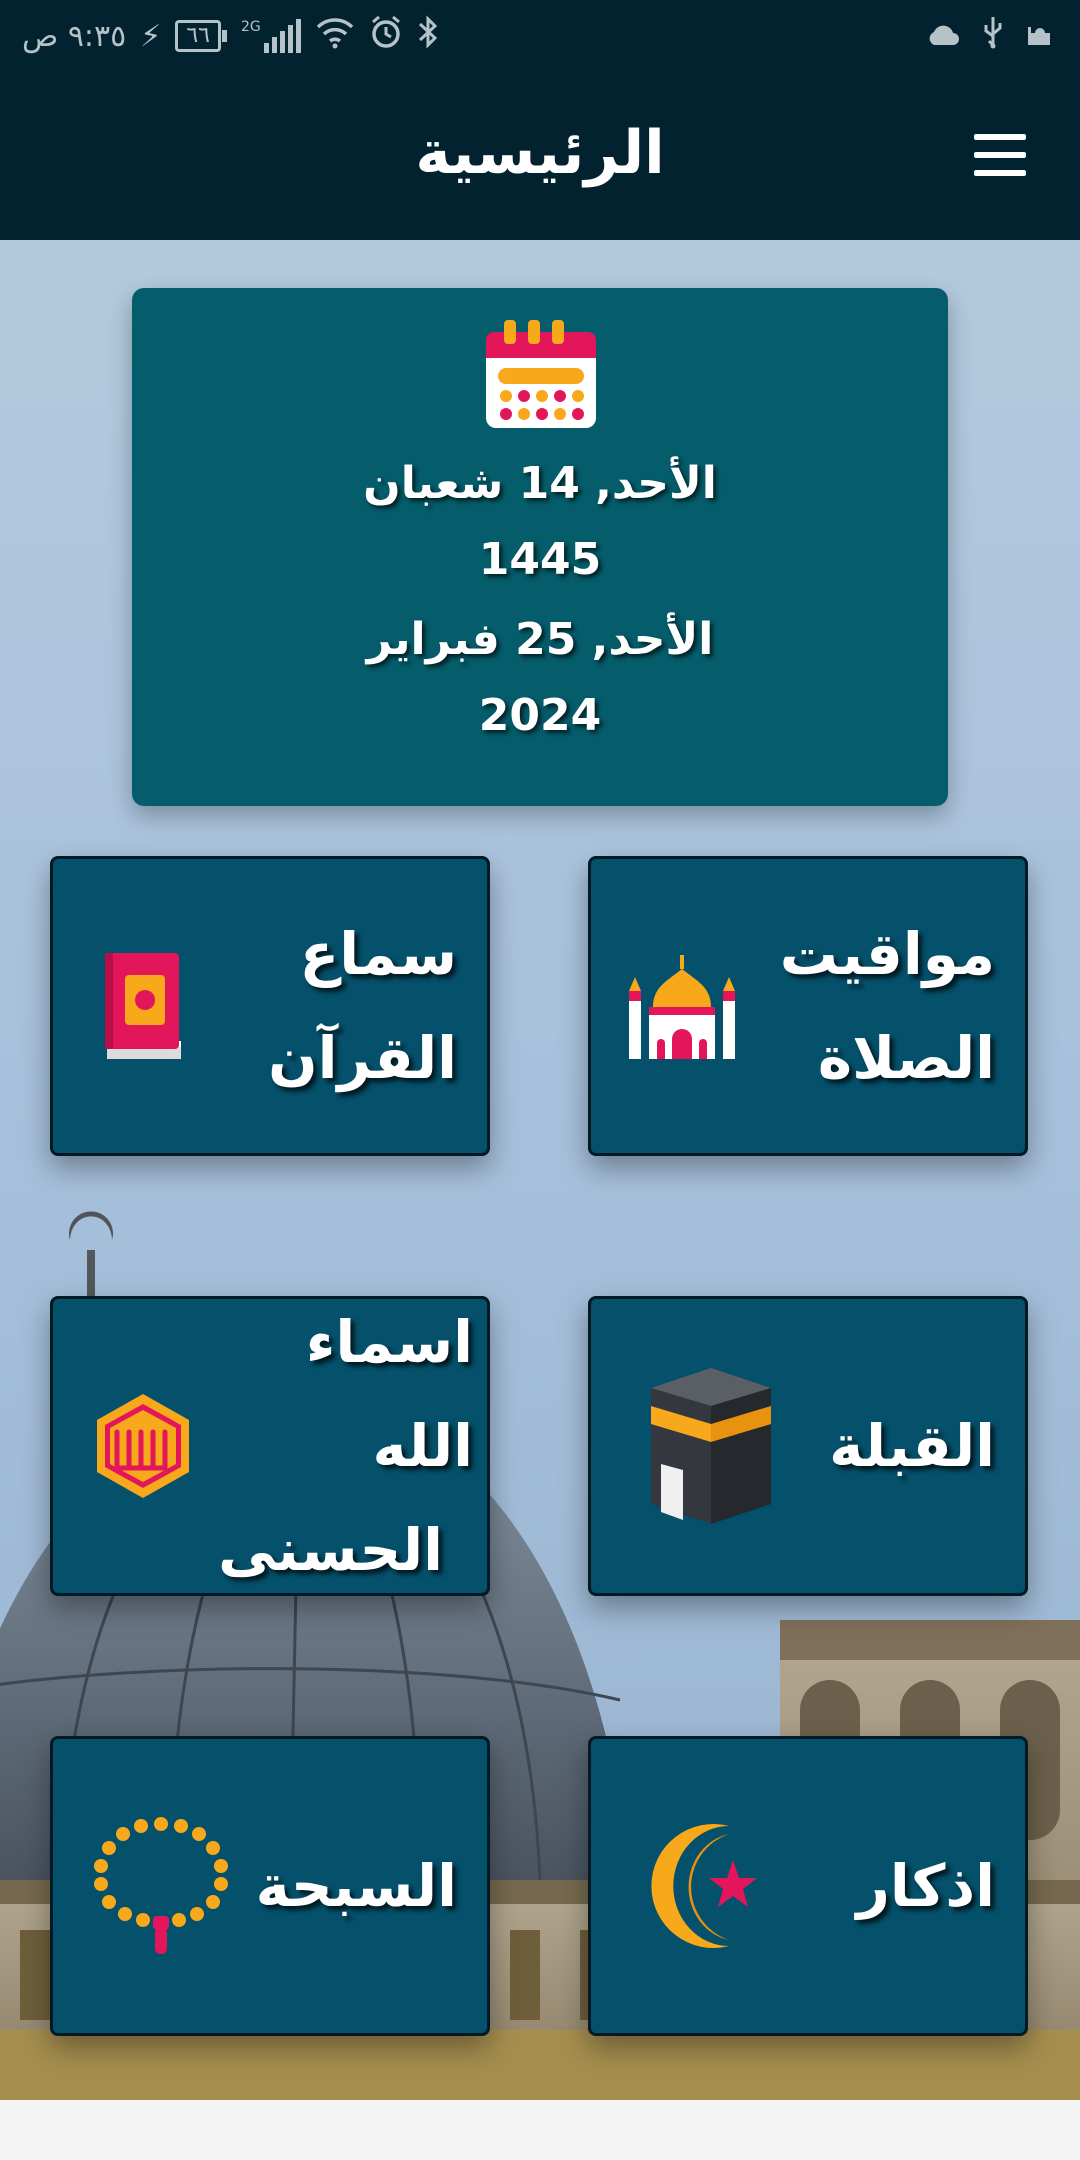  What do you see at coordinates (356, 1886) in the screenshot?
I see `tile-label: السبحة` at bounding box center [356, 1886].